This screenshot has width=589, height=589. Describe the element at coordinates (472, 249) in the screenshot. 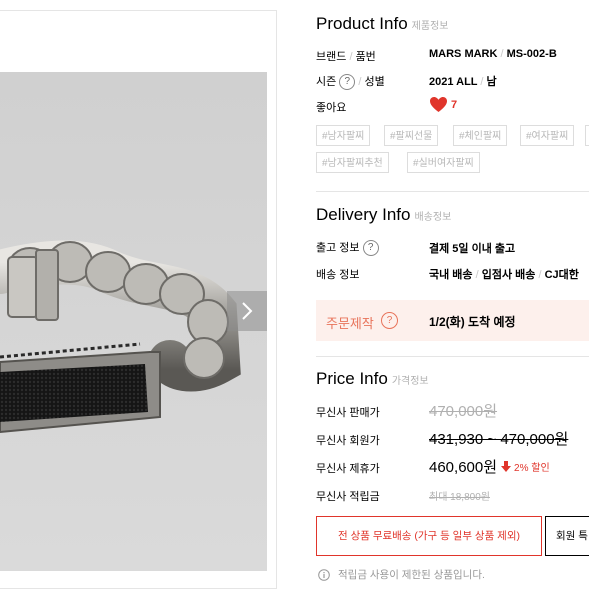

I see `ship-info-value: 결제 5일 이내 출고` at that location.